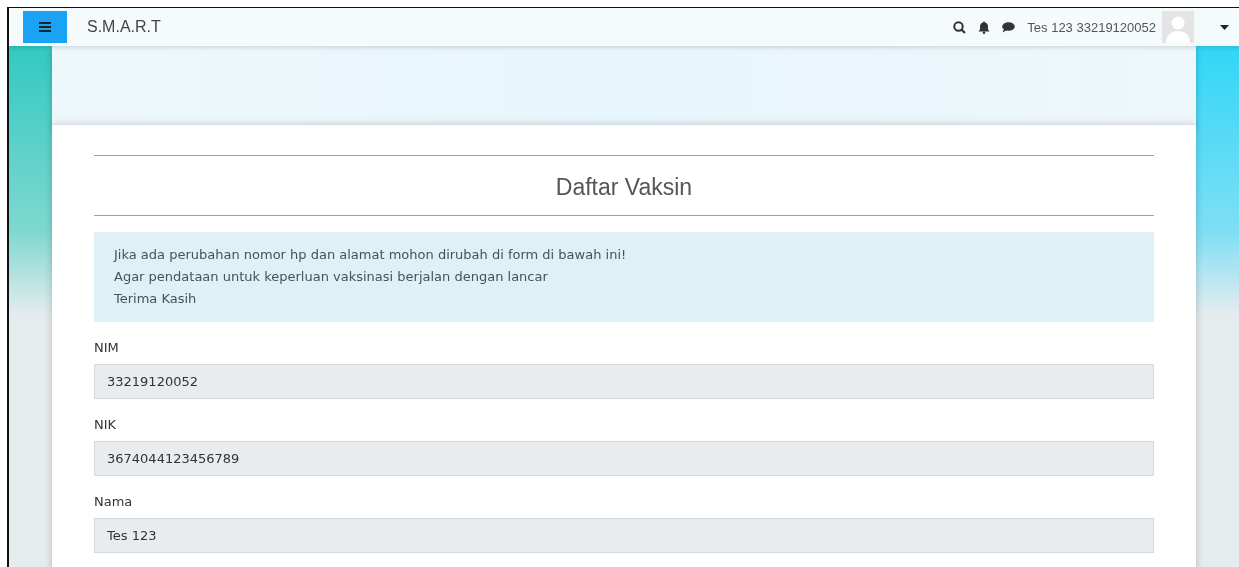  Describe the element at coordinates (371, 255) in the screenshot. I see `alert-text: Jika ada perubahan nomor hp dan alamat mohon dirubah di form di bawah ini!` at that location.